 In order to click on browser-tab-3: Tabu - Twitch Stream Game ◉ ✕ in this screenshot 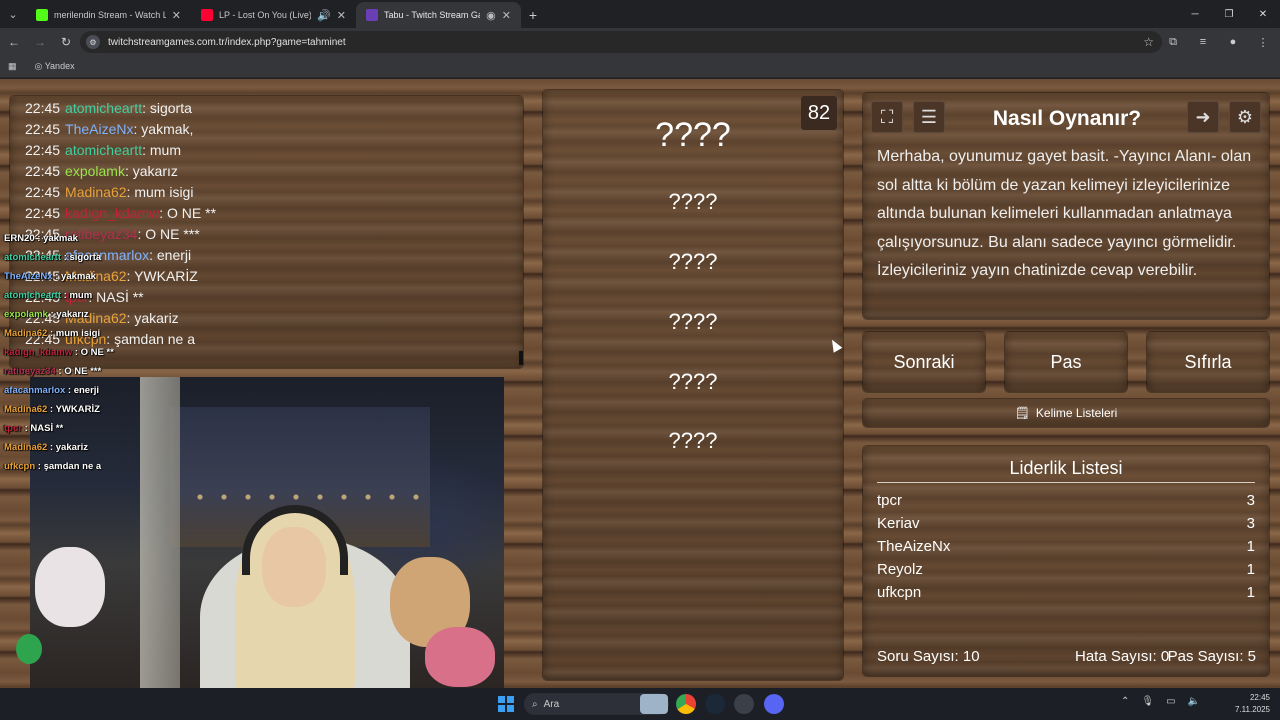, I will do `click(438, 15)`.